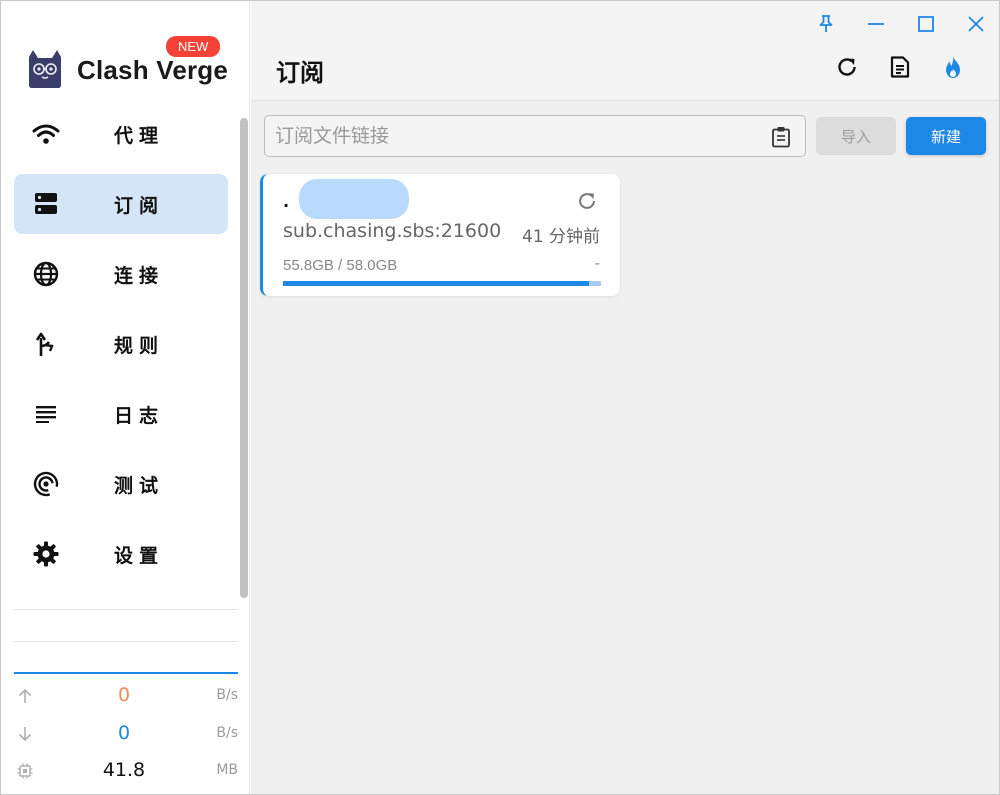 The height and width of the screenshot is (795, 1000). I want to click on profile-updated-time: 41 分钟前, so click(560, 237).